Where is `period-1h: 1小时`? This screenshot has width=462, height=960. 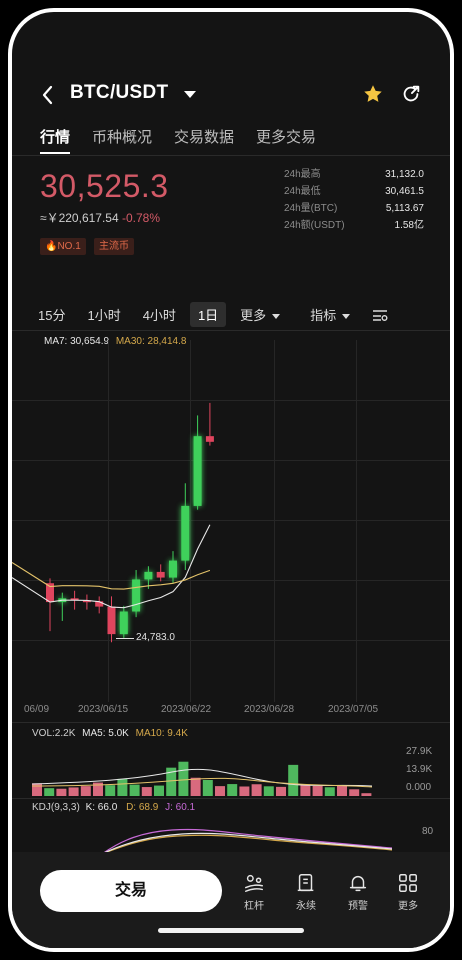 period-1h: 1小时 is located at coordinates (103, 314).